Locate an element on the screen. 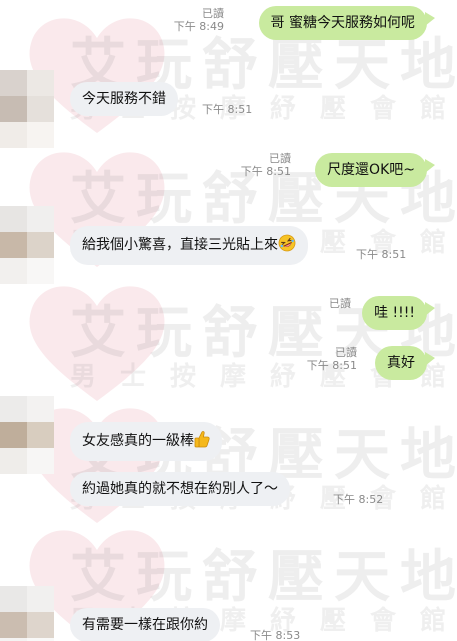  message-time: 下午 8:53 is located at coordinates (275, 635).